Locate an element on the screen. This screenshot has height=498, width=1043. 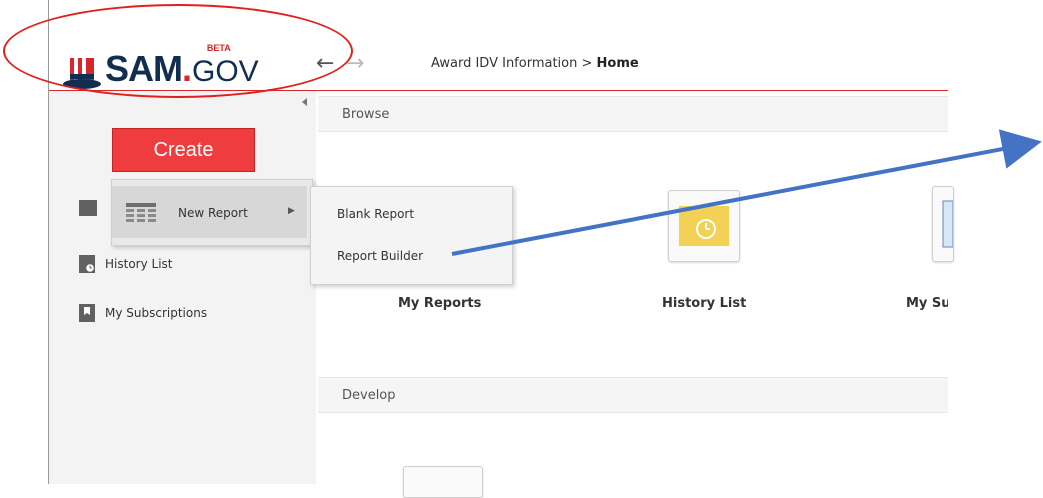
create-button: Create is located at coordinates (183, 150).